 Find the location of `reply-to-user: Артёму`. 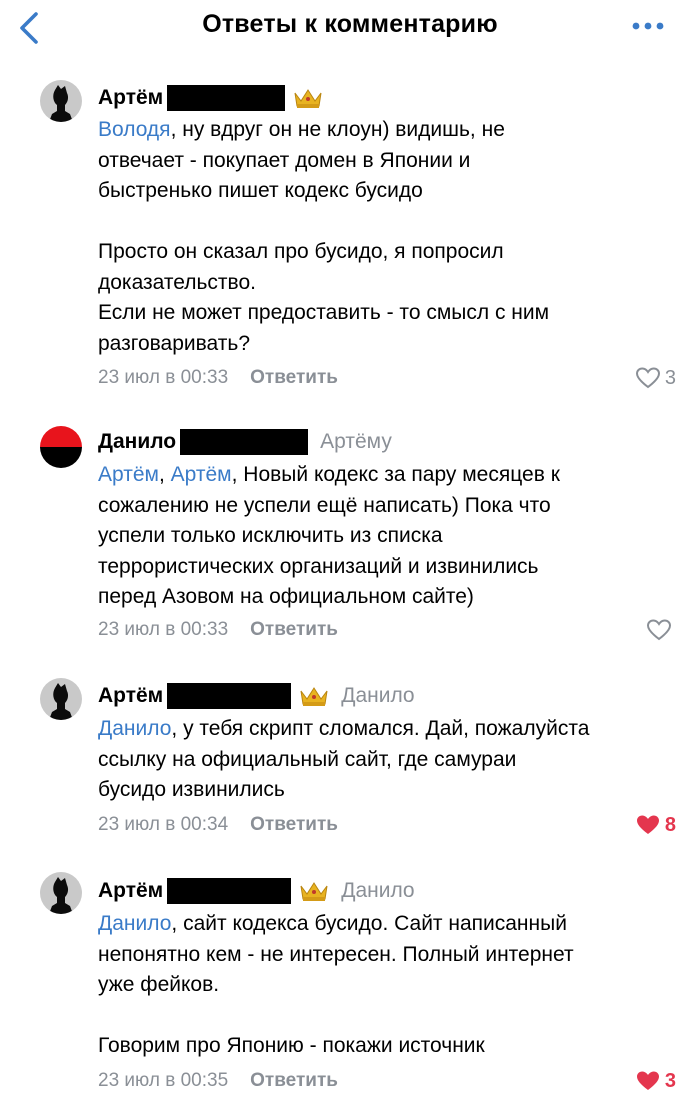

reply-to-user: Артёму is located at coordinates (356, 442).